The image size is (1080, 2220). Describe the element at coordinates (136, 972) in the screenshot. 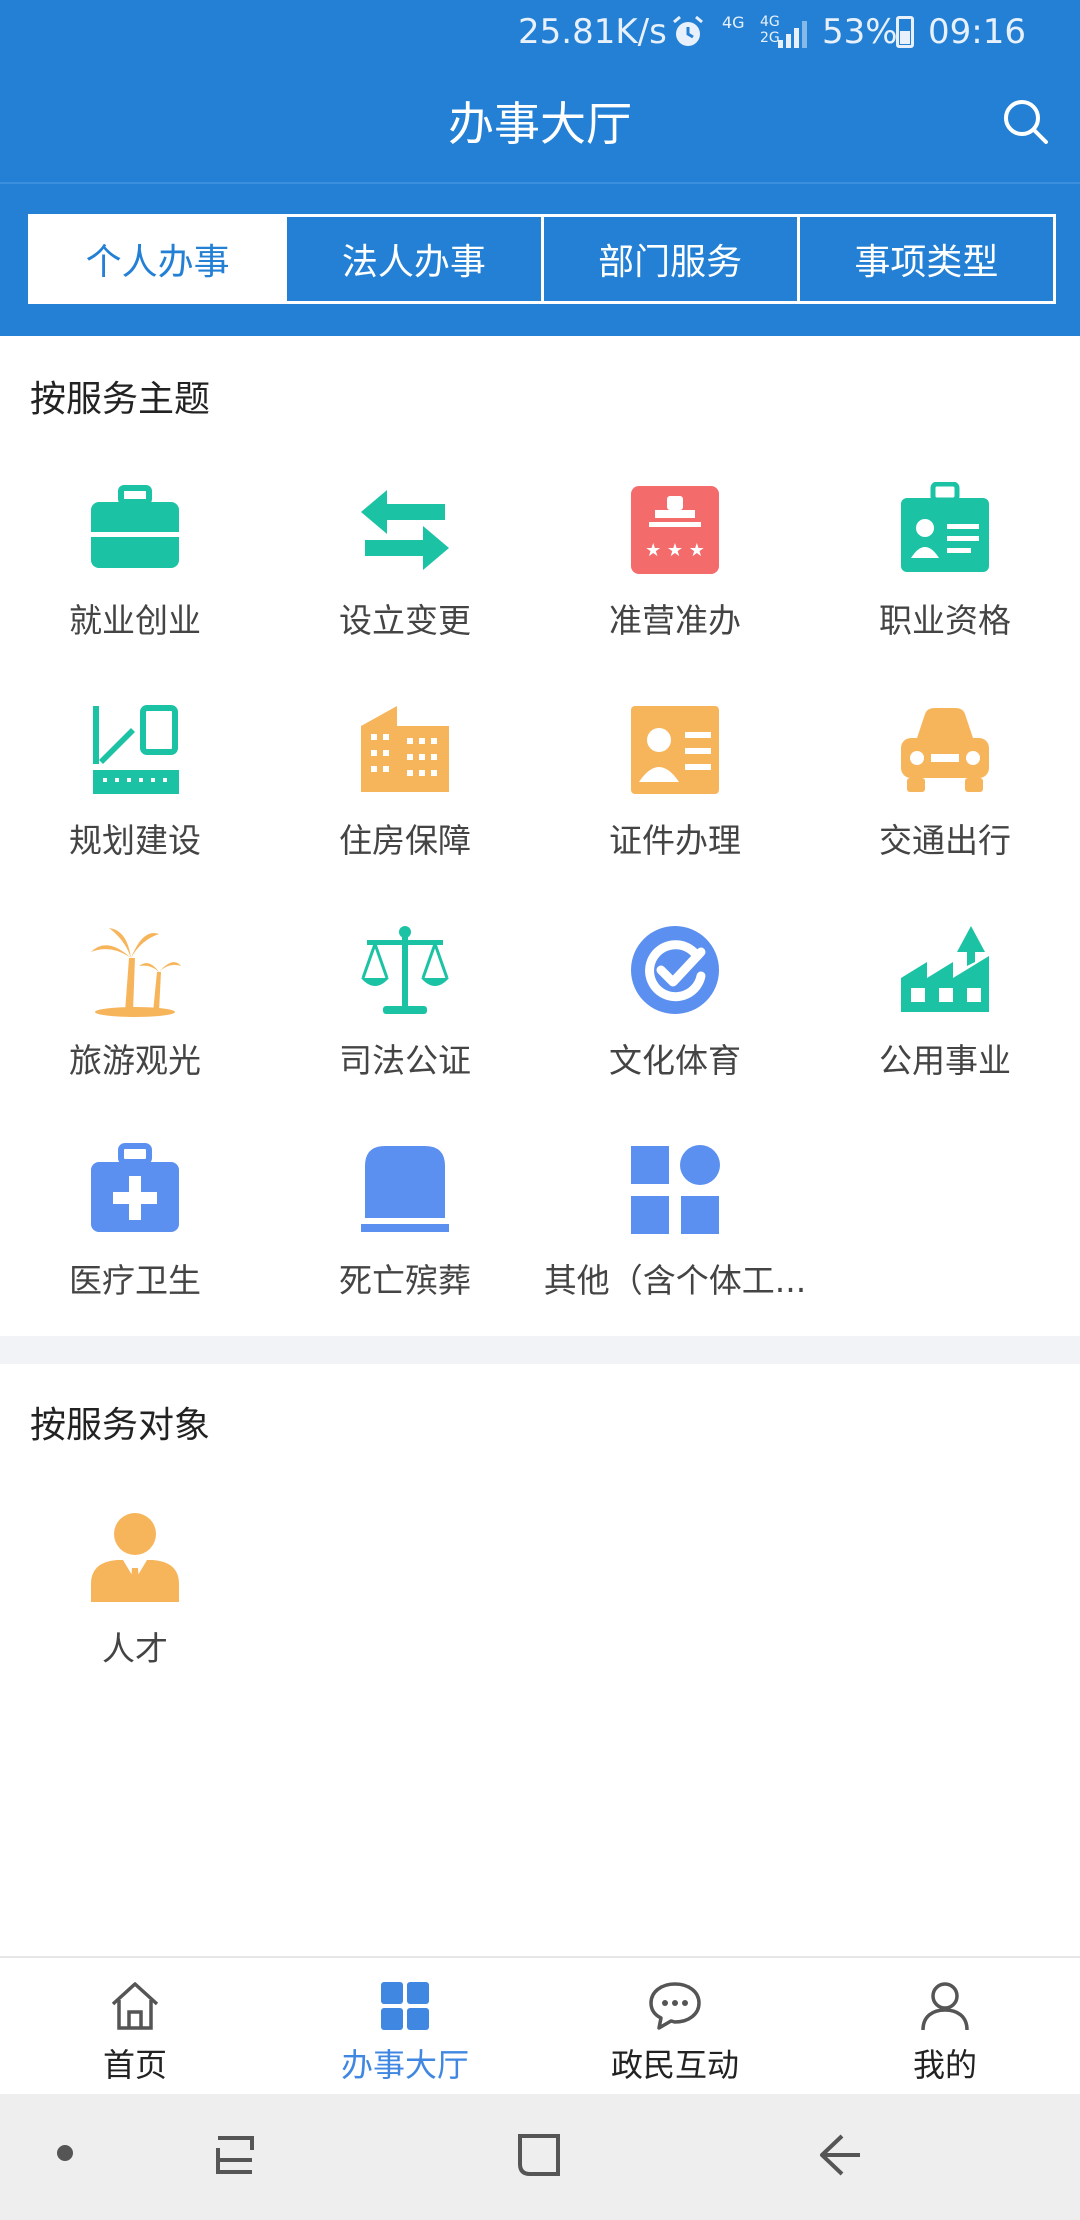

I see `palm-tree-icon` at that location.